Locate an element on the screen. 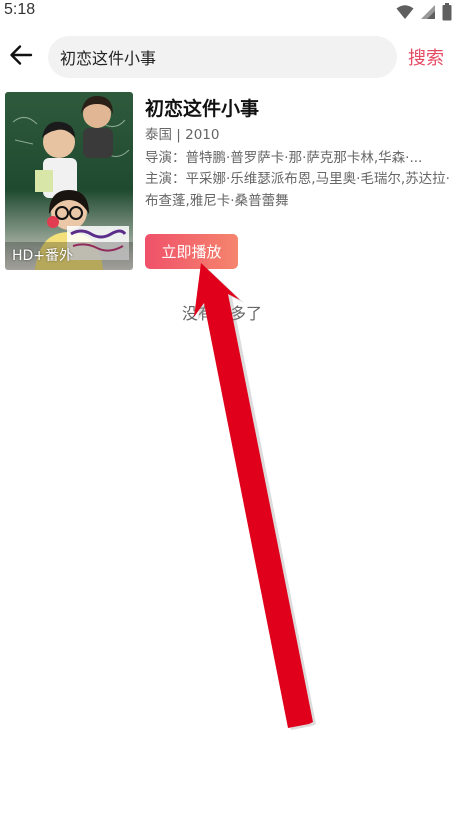 This screenshot has width=458, height=820. signal-icon is located at coordinates (428, 12).